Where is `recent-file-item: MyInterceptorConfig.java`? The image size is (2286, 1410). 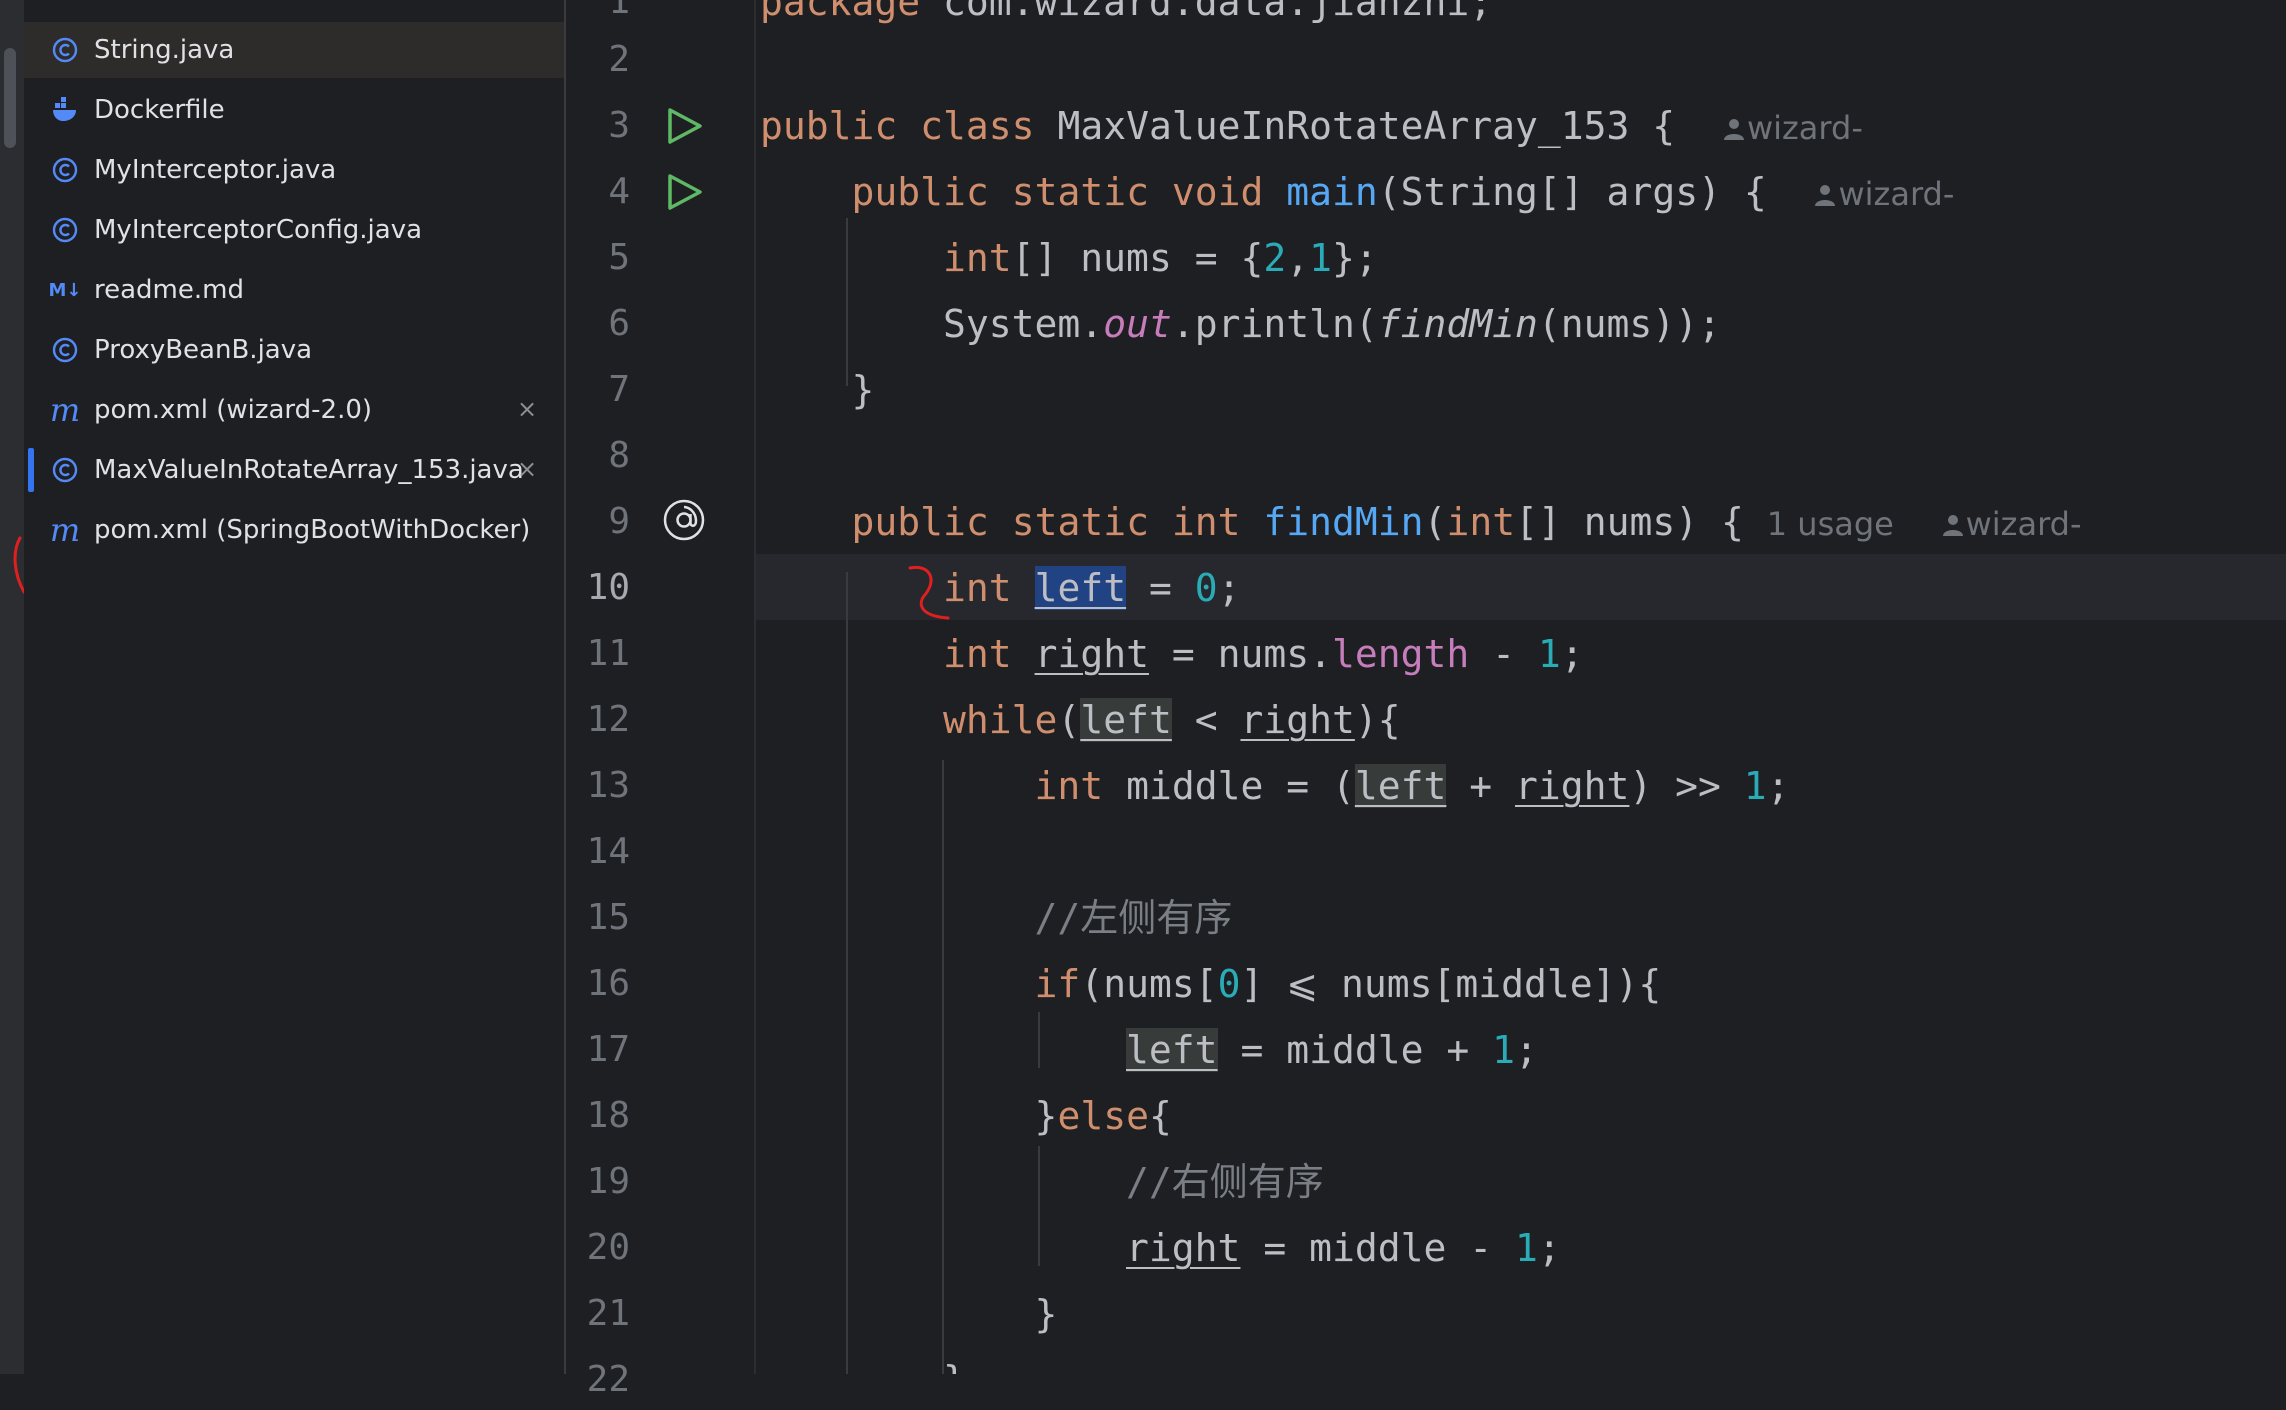
recent-file-item: MyInterceptorConfig.java is located at coordinates (294, 230).